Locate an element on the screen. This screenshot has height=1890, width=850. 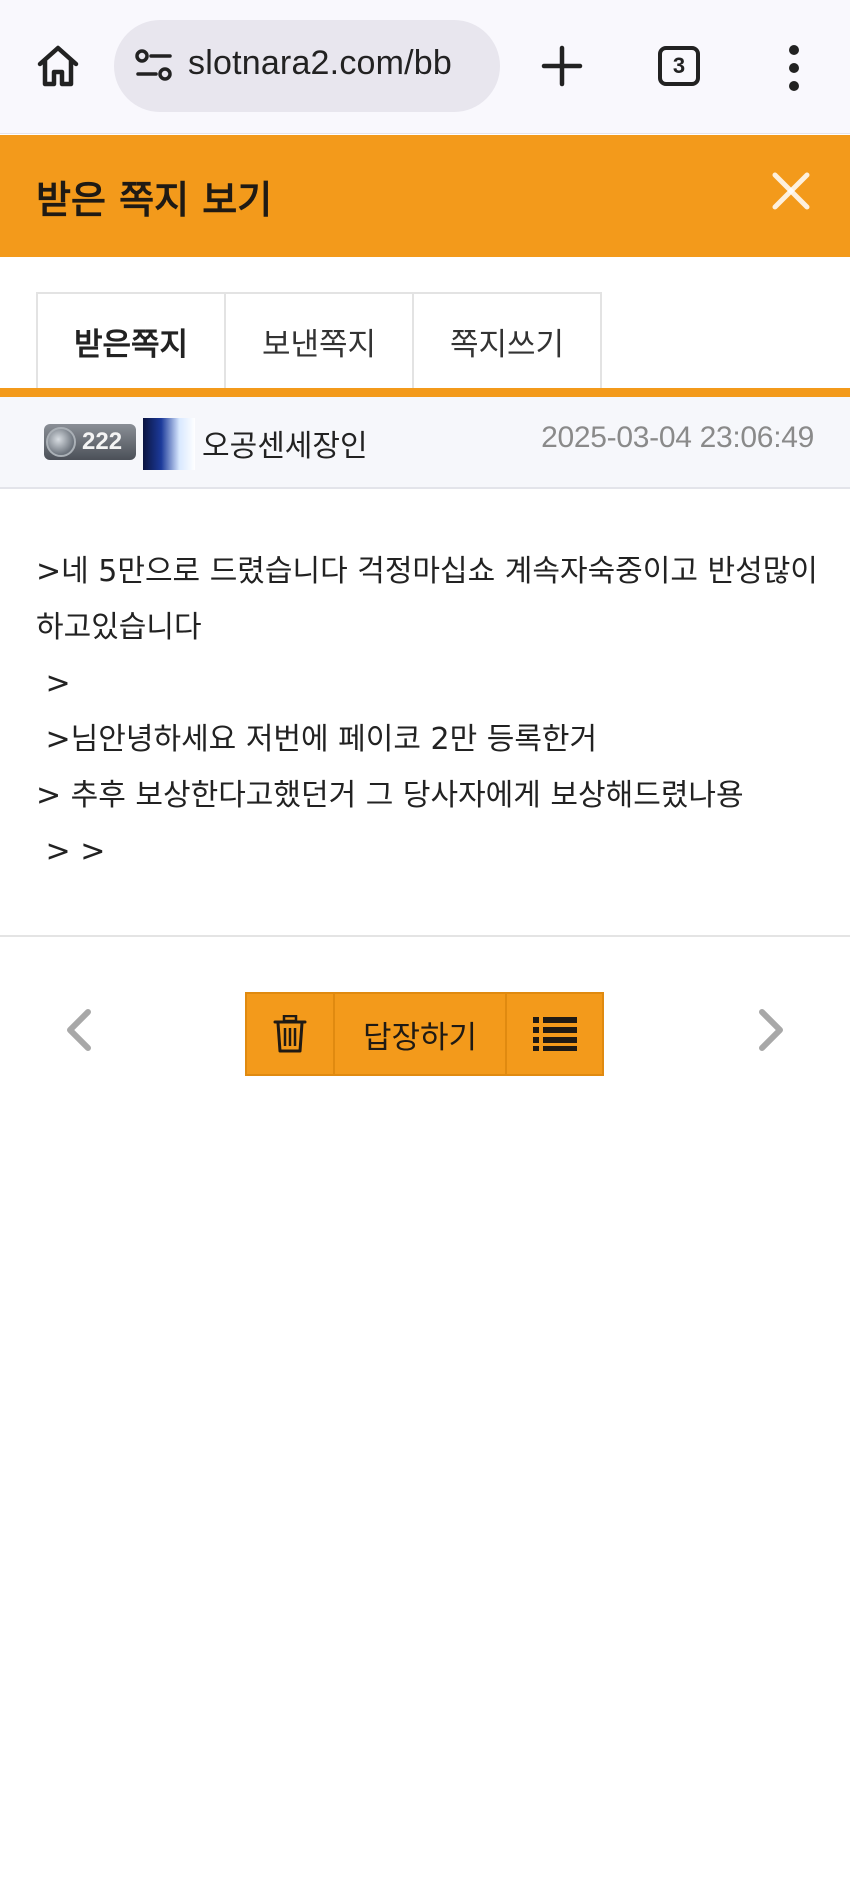
tab-count: 3 is located at coordinates (679, 65).